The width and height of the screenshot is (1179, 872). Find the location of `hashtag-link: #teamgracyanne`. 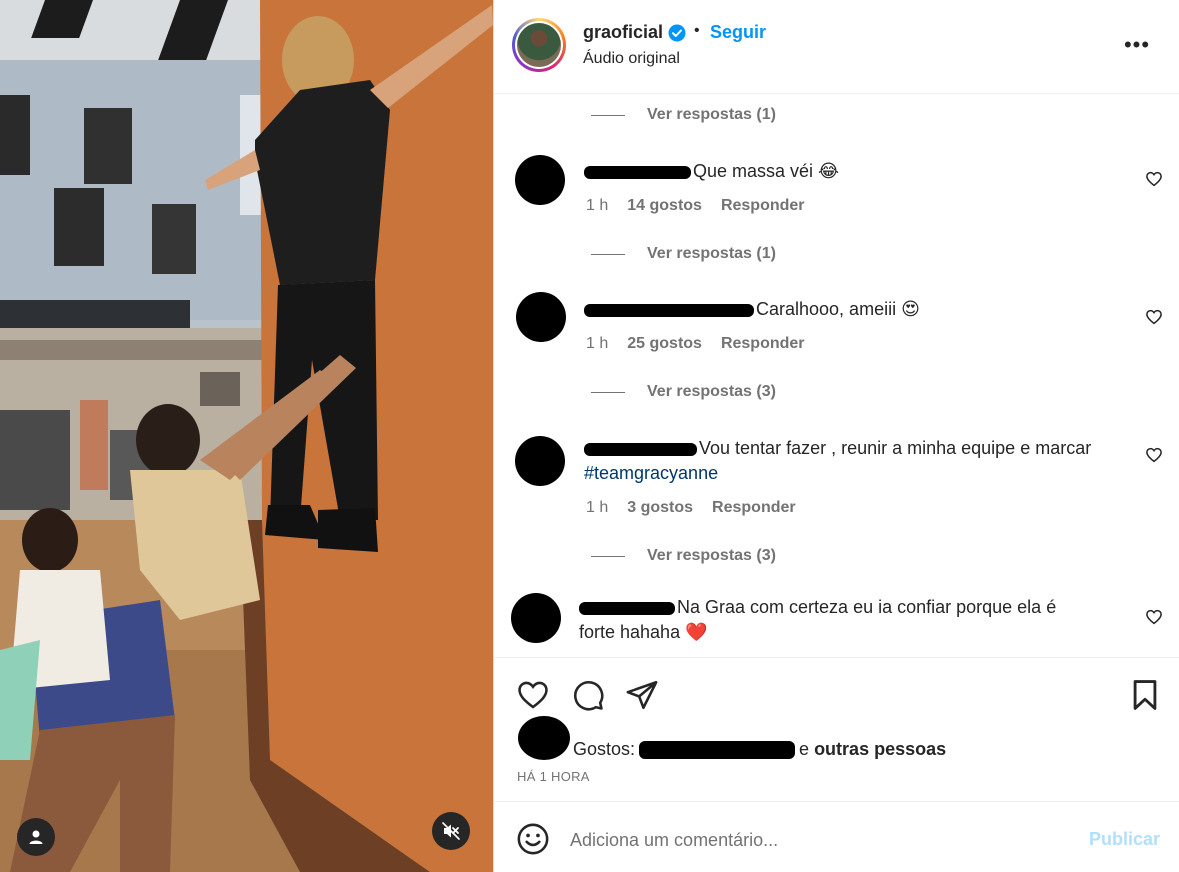

hashtag-link: #teamgracyanne is located at coordinates (651, 473).